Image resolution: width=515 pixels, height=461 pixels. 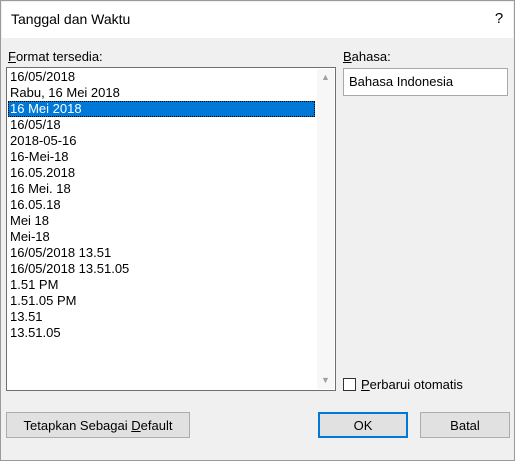 What do you see at coordinates (161, 93) in the screenshot?
I see `format-list-item: Rabu, 16 Mei 2018` at bounding box center [161, 93].